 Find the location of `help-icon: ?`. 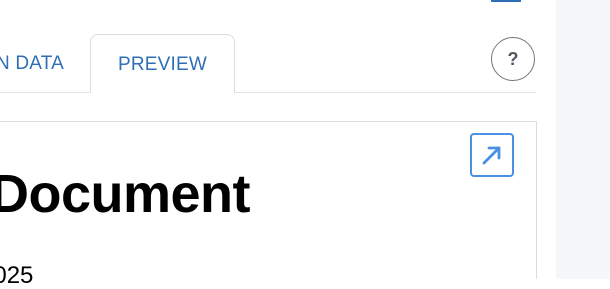

help-icon: ? is located at coordinates (513, 58).